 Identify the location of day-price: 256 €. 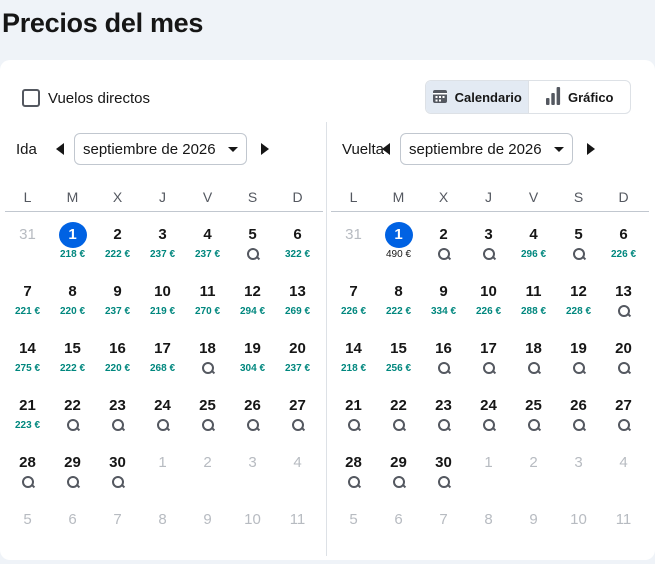
(398, 368).